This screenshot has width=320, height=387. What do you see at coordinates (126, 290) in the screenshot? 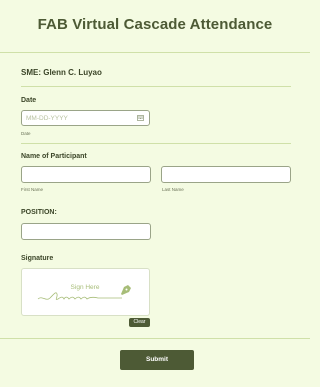
I see `pen-icon` at bounding box center [126, 290].